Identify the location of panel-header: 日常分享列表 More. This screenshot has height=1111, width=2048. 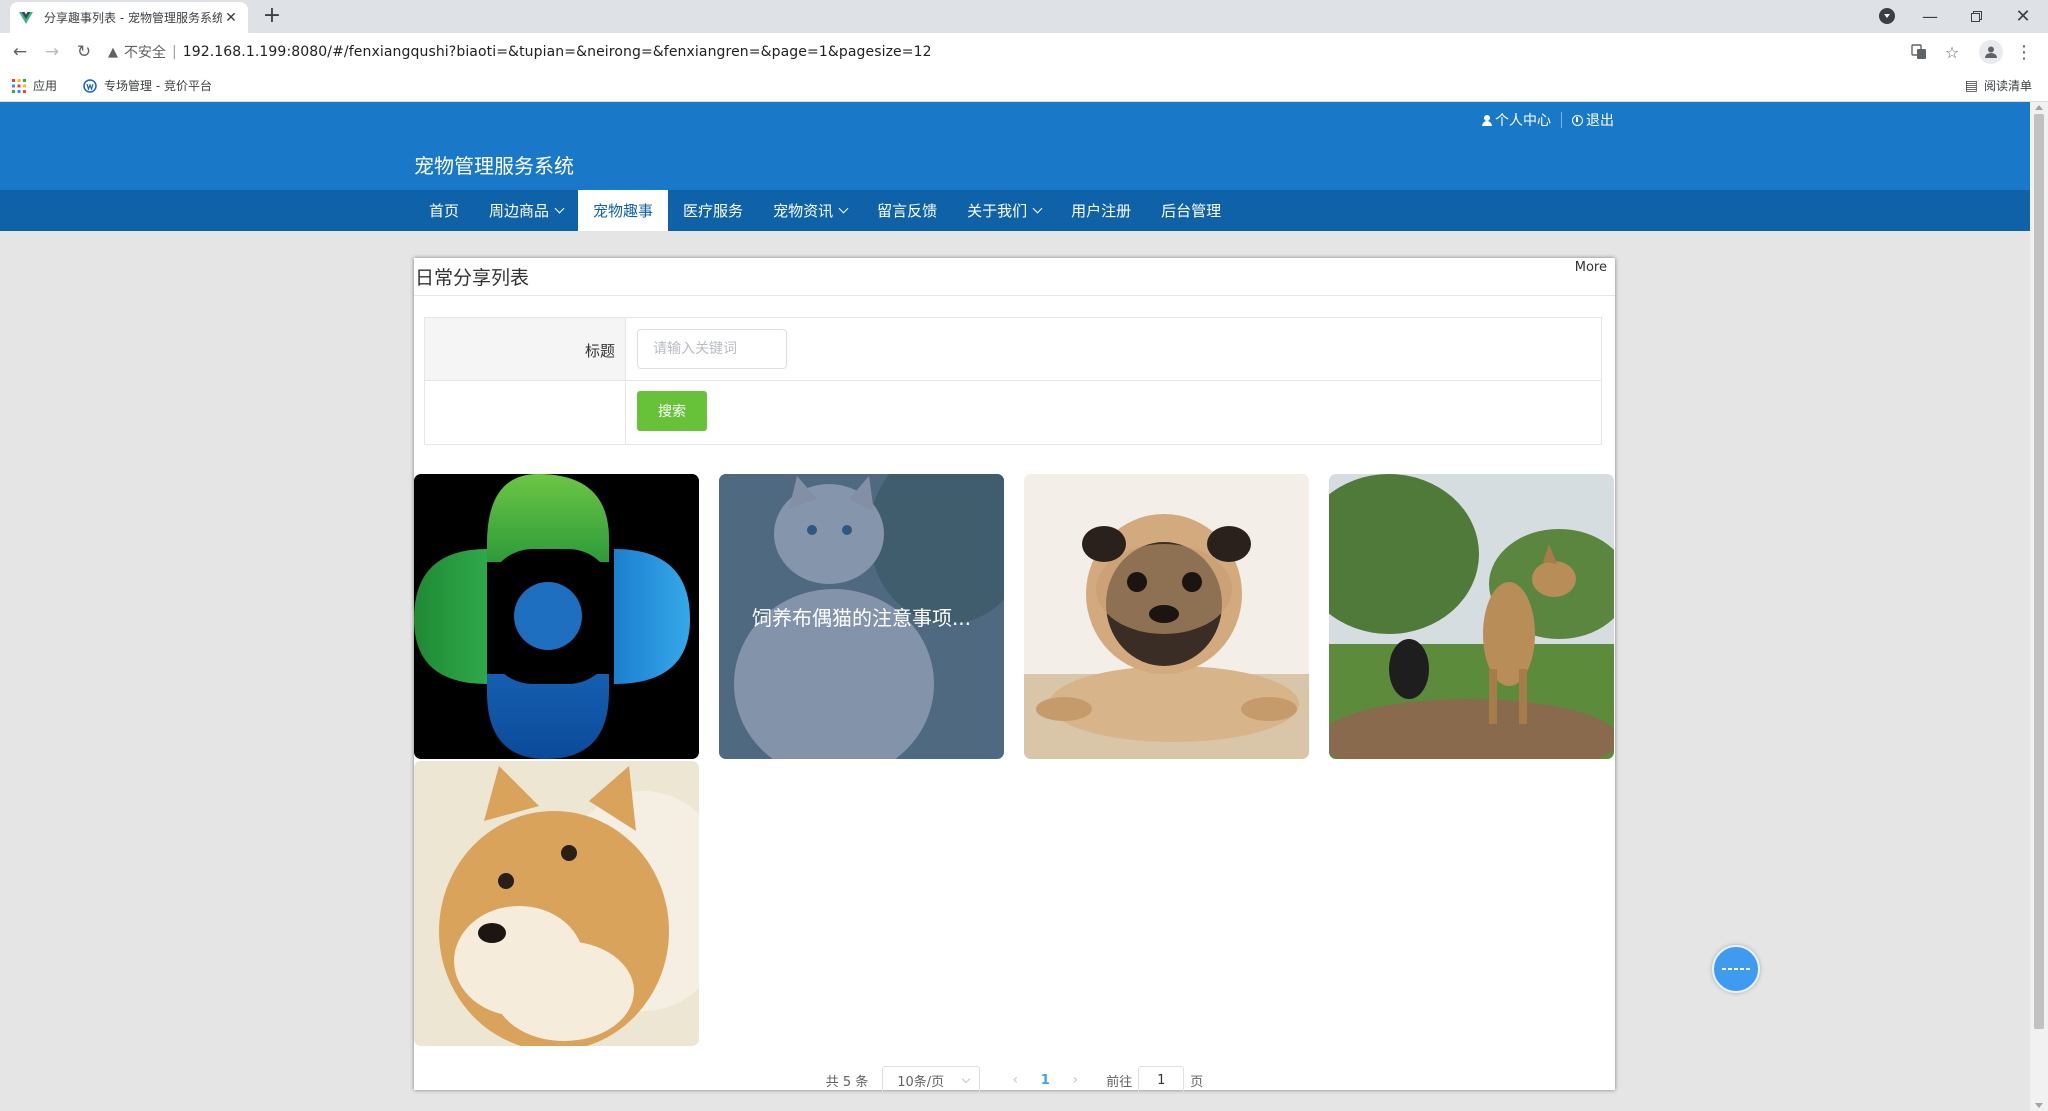
(1014, 277).